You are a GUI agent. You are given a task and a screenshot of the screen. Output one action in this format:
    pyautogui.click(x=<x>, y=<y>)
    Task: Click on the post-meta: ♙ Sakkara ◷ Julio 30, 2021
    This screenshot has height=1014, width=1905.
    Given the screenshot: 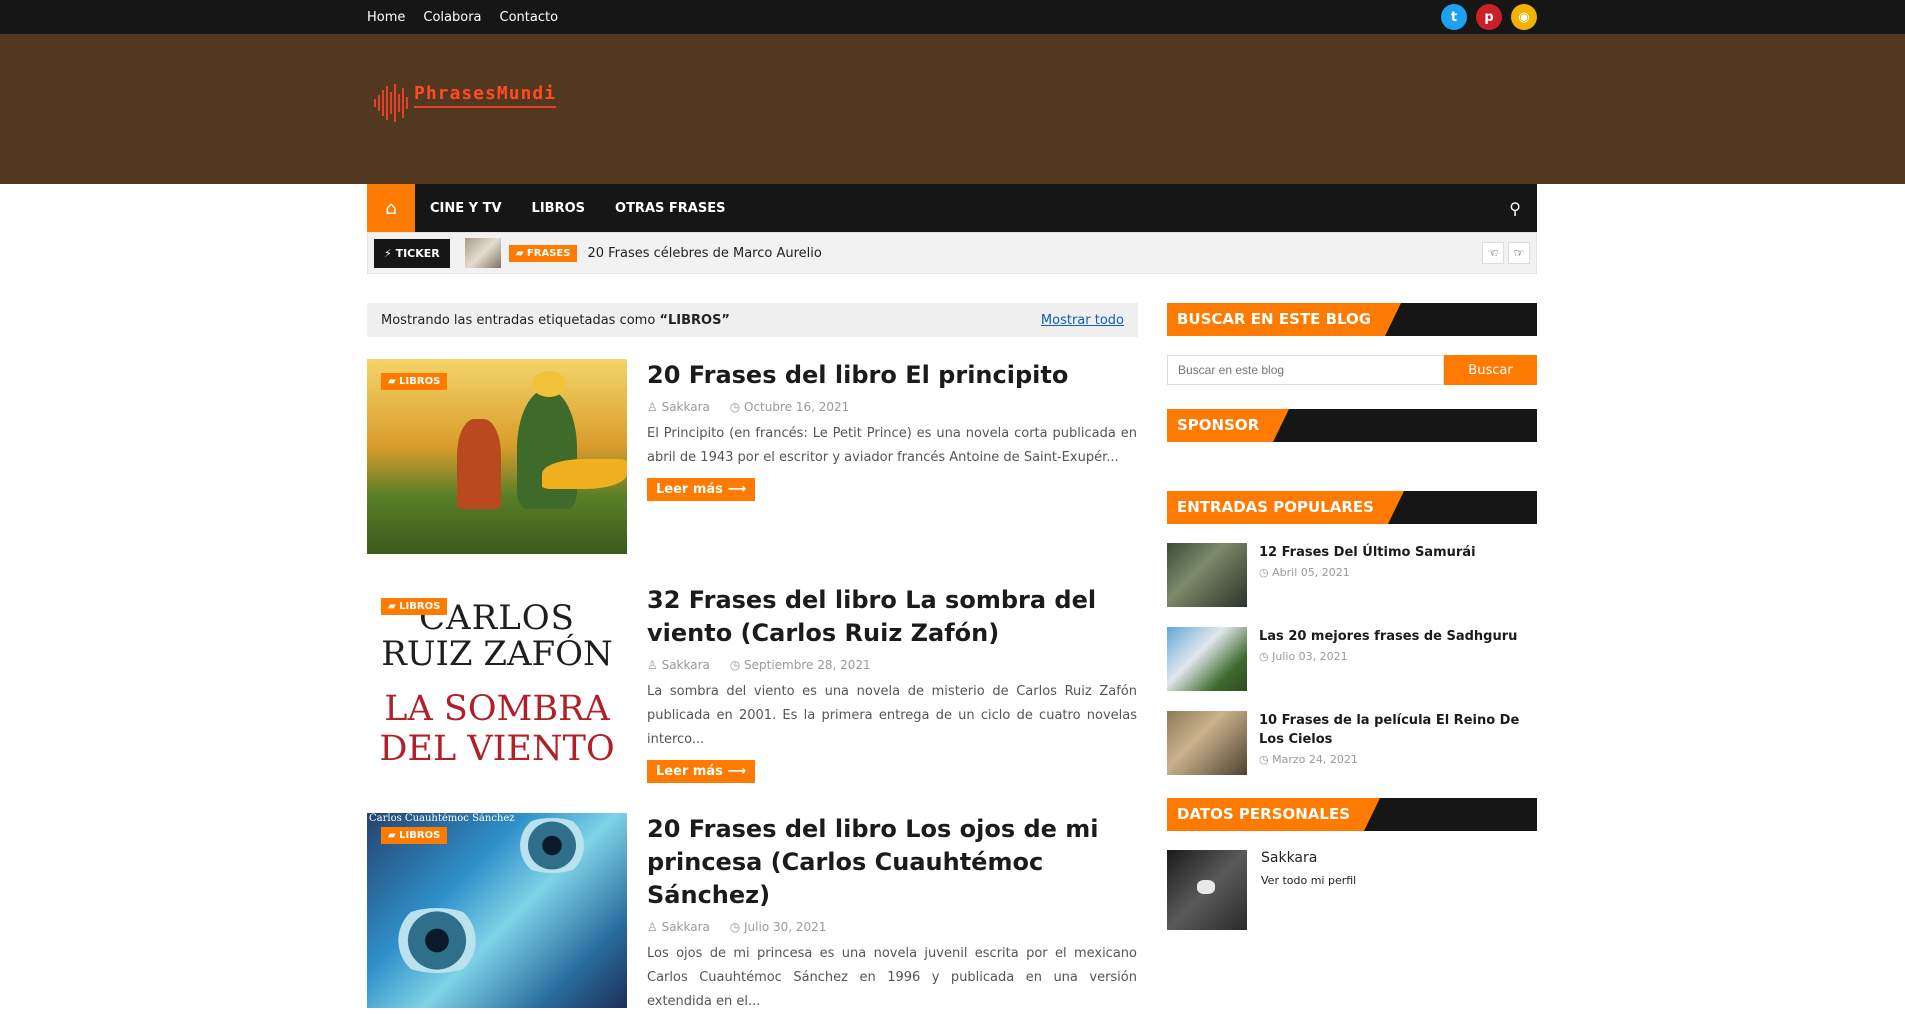 What is the action you would take?
    pyautogui.click(x=892, y=927)
    